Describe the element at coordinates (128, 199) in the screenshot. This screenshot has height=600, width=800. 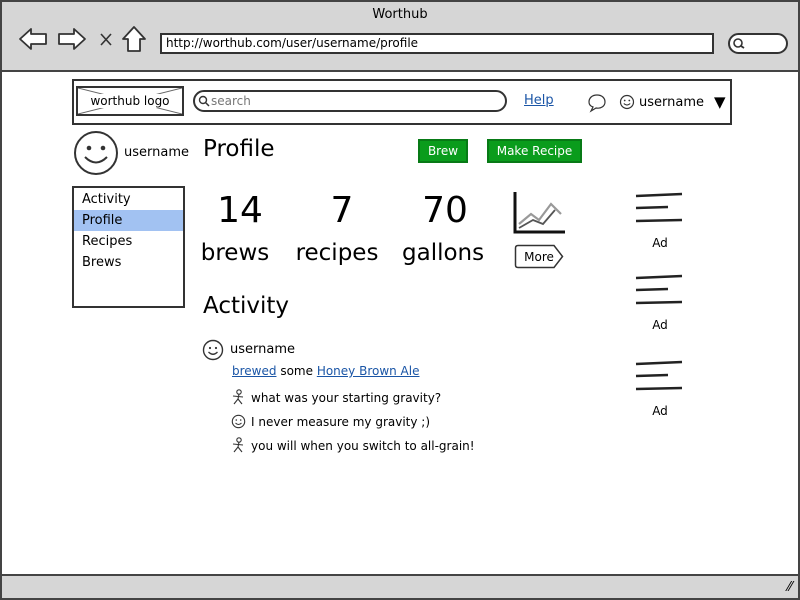
I see `sidebar-item-activity: Activity` at that location.